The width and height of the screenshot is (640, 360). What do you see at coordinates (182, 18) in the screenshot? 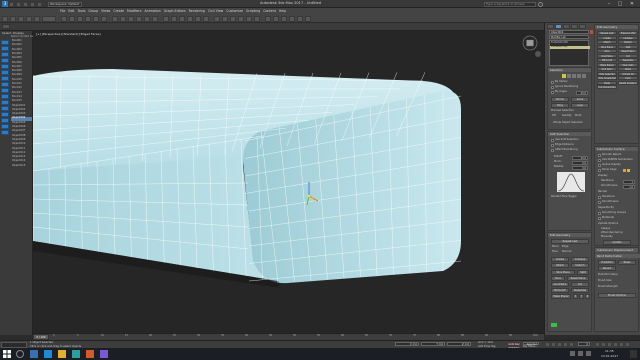
I see `spinner-snap-icon` at bounding box center [182, 18].